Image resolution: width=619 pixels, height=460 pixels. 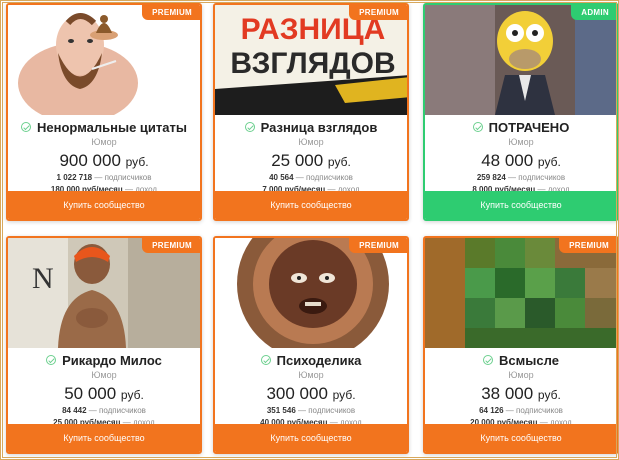 What do you see at coordinates (521, 393) in the screenshot?
I see `community-price: 38 000 руб.` at bounding box center [521, 393].